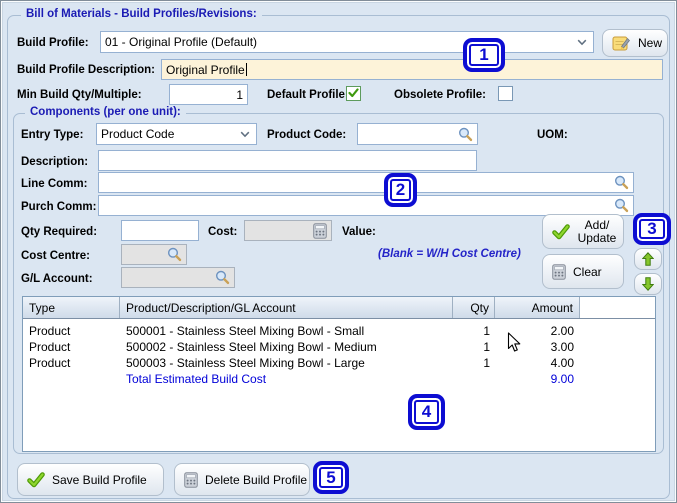 The height and width of the screenshot is (503, 677). I want to click on add-update-label-line2: Update, so click(597, 237).